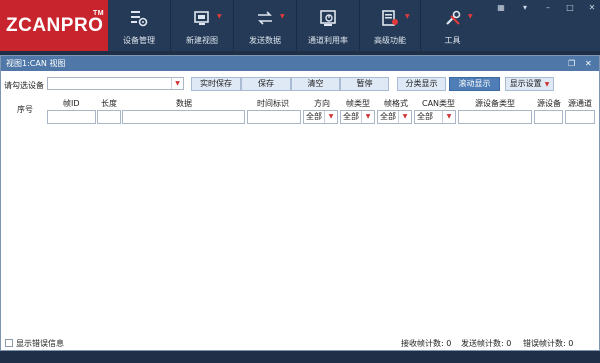 The width and height of the screenshot is (600, 363). I want to click on tools-button: ▼ 工具, so click(452, 25).